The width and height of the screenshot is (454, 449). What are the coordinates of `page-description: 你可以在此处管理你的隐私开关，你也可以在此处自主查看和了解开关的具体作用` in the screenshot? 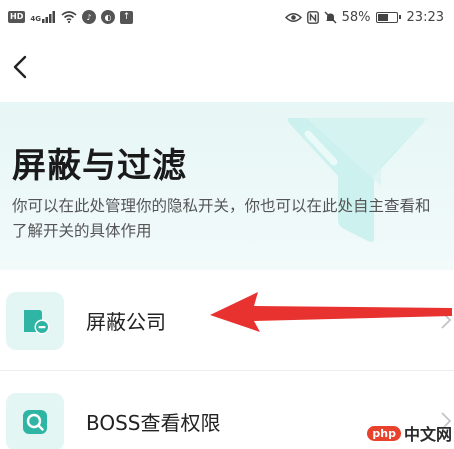 It's located at (221, 218).